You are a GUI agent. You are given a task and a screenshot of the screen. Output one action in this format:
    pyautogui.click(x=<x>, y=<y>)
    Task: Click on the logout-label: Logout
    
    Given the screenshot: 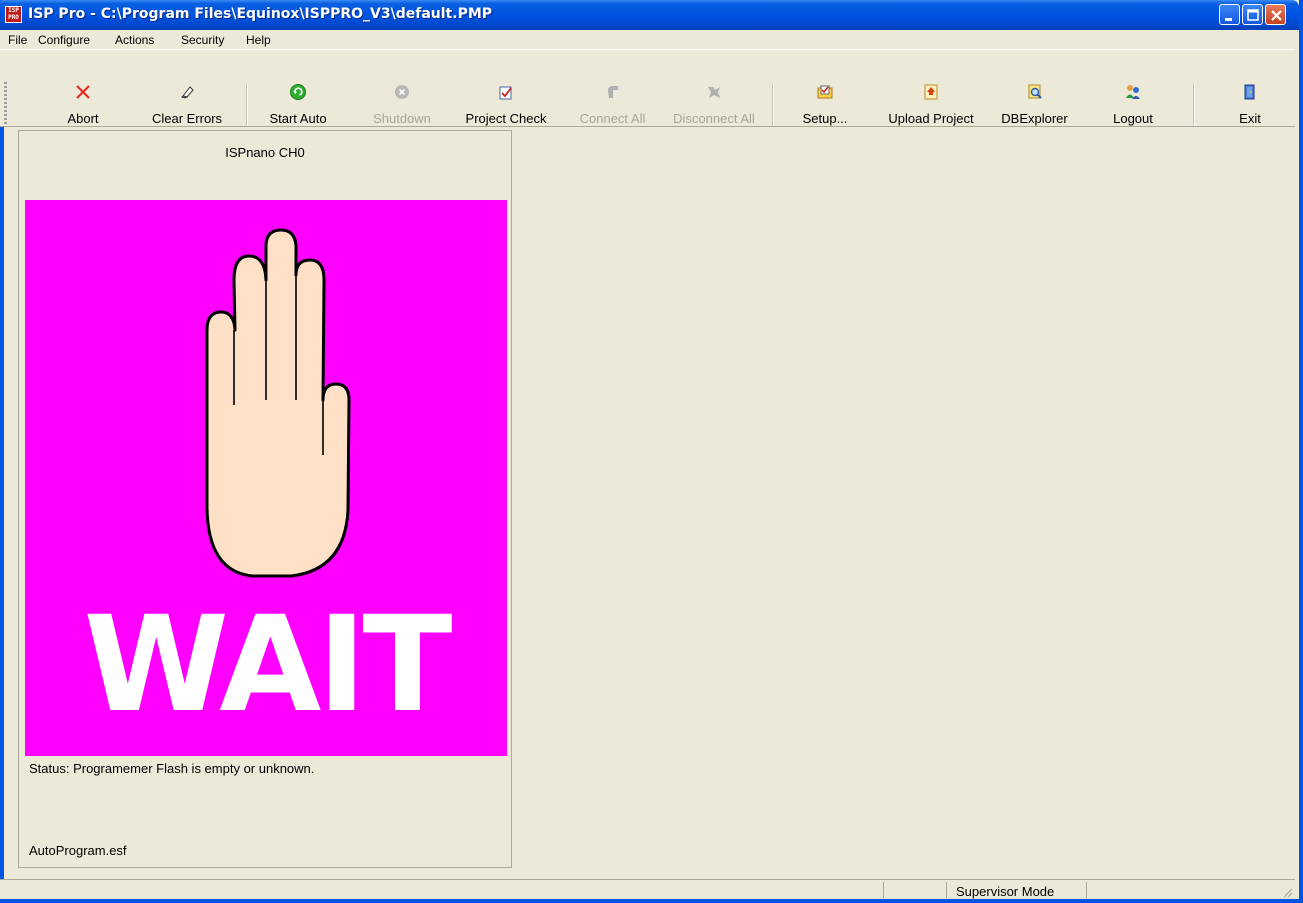 What is the action you would take?
    pyautogui.click(x=1133, y=118)
    